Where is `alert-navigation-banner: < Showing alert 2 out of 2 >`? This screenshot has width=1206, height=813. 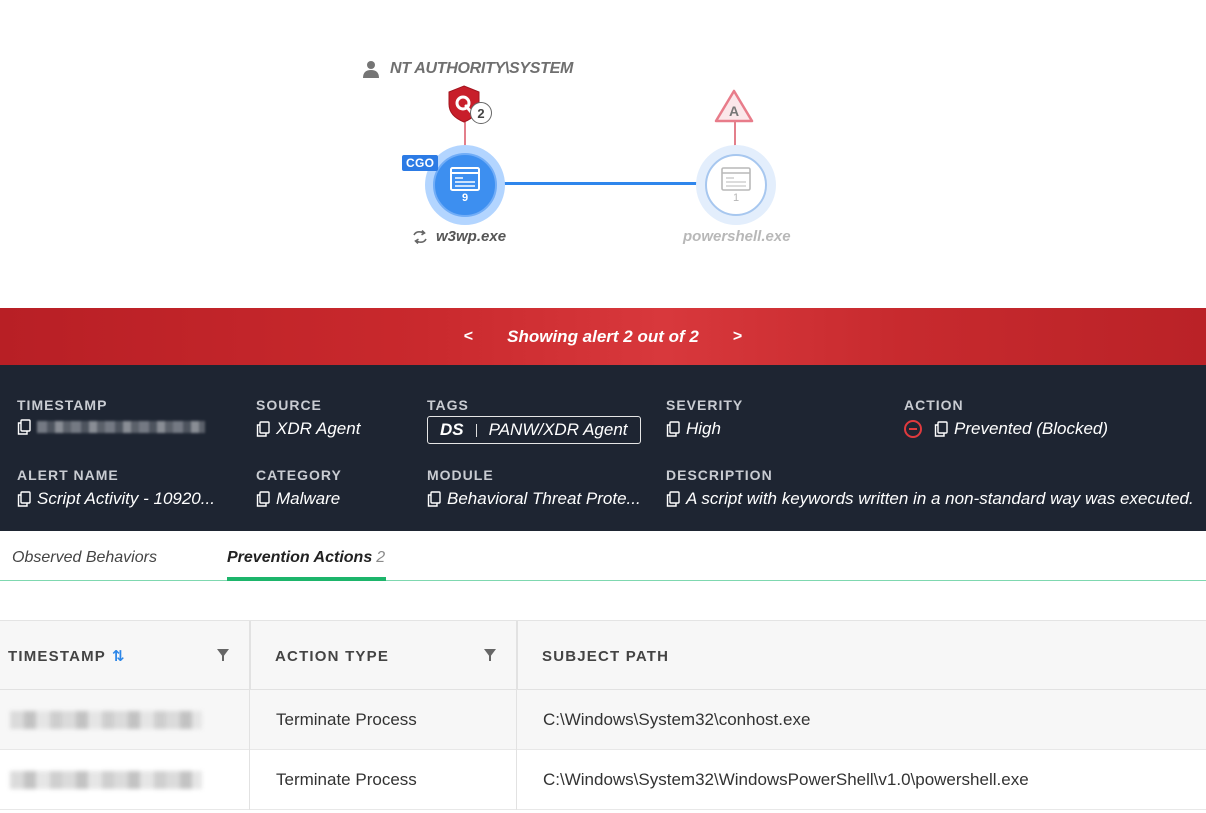
alert-navigation-banner: < Showing alert 2 out of 2 > is located at coordinates (603, 336).